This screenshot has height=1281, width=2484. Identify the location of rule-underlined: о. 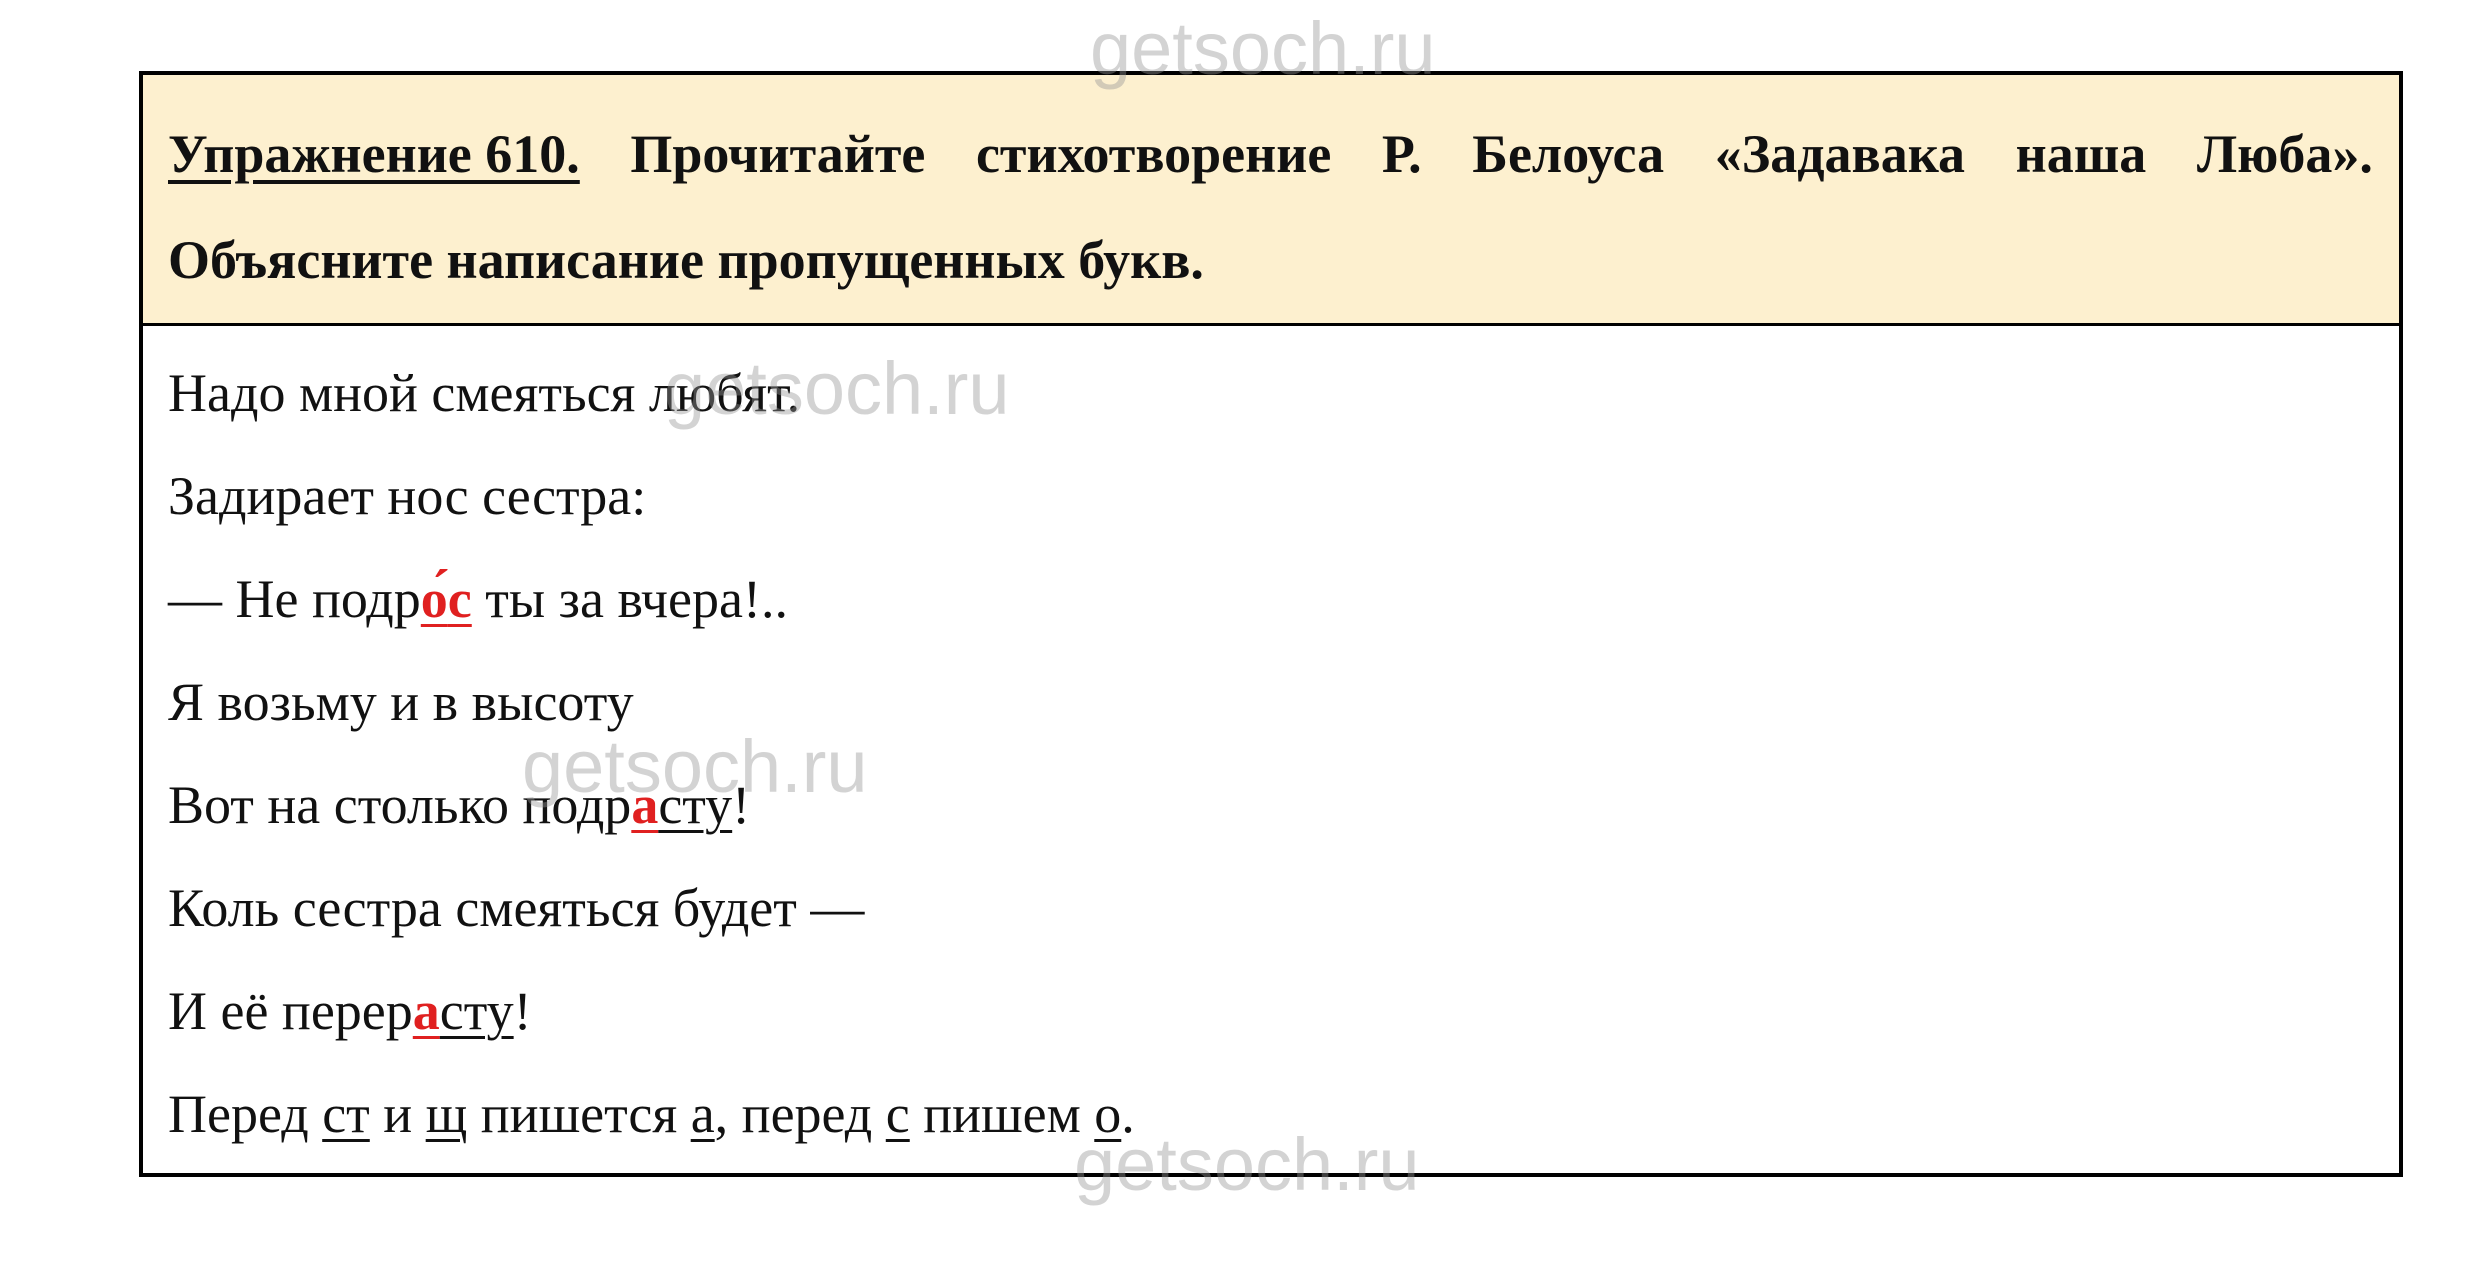
(1108, 1114).